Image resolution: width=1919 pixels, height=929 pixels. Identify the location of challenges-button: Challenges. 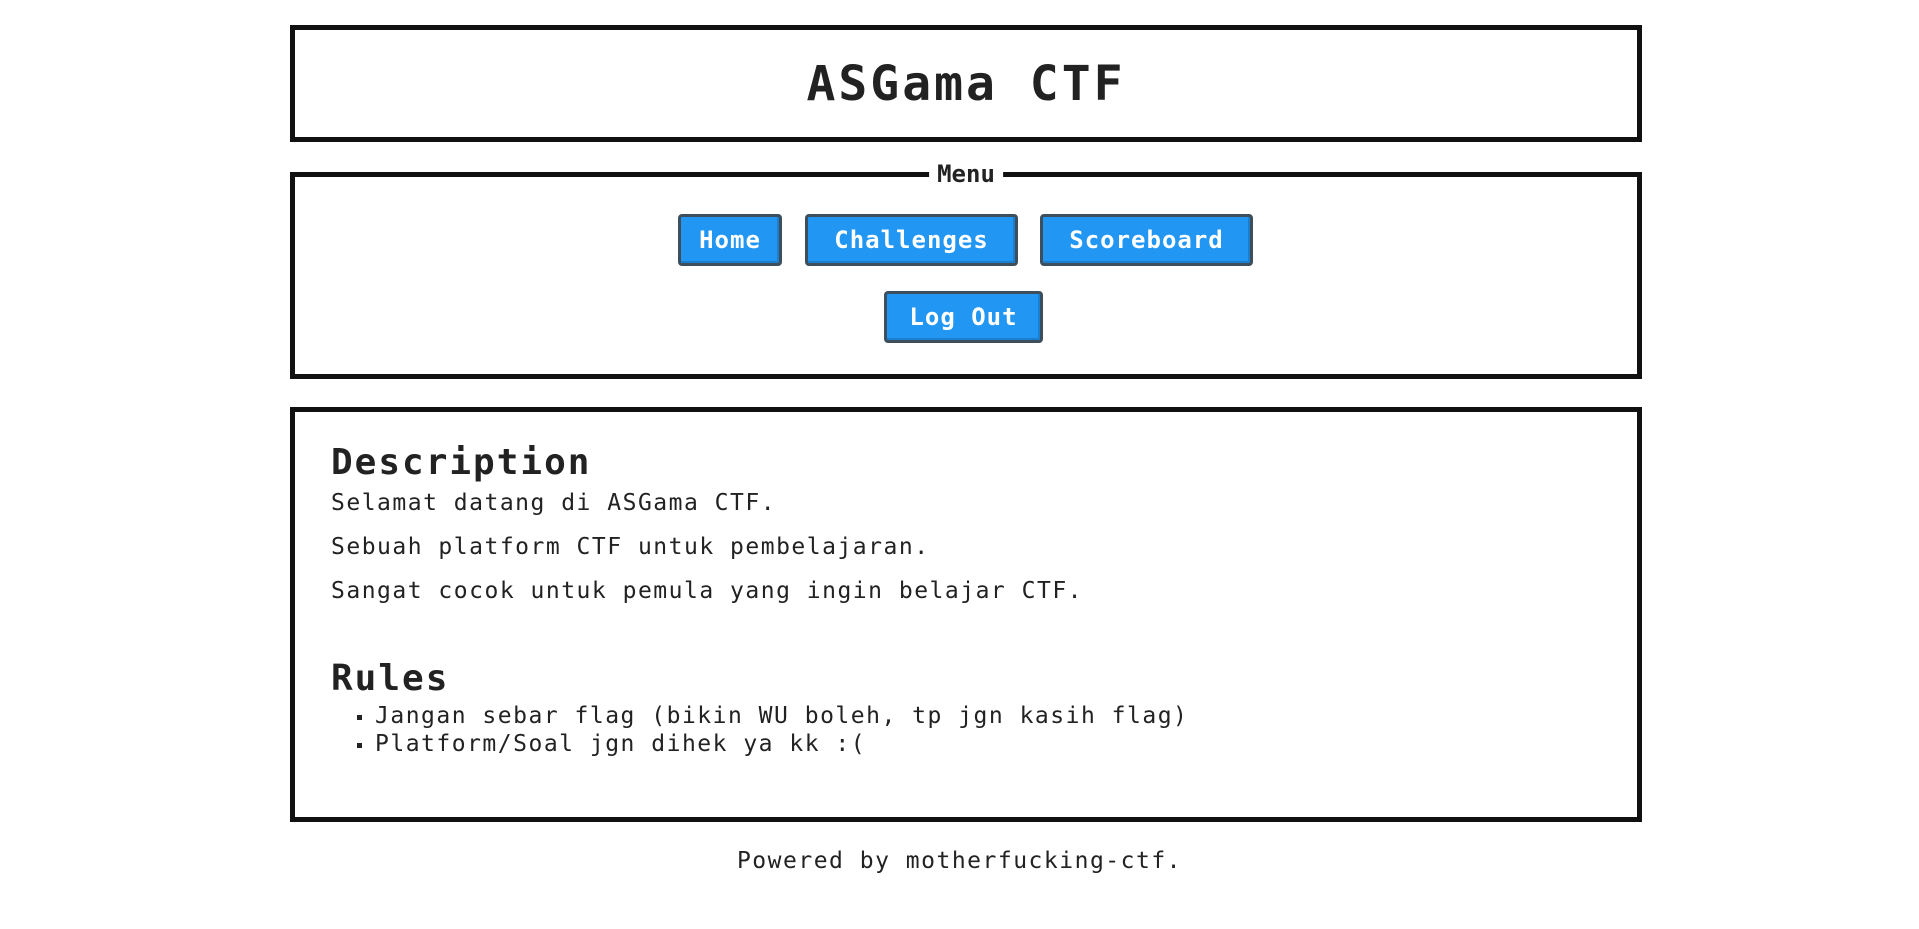
(911, 240).